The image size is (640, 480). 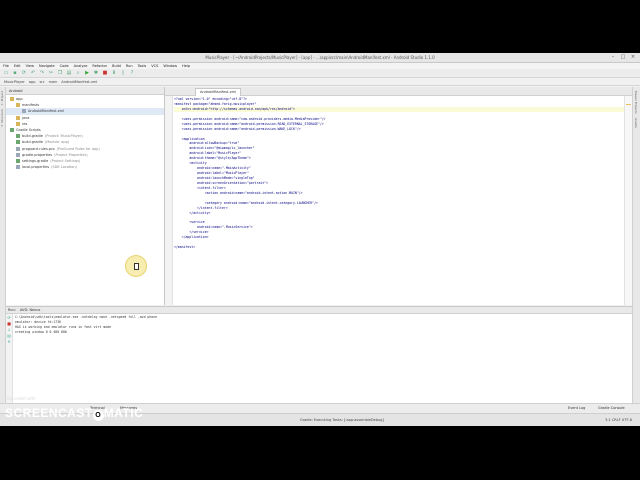 What do you see at coordinates (46, 111) in the screenshot?
I see `tree-item-label: AndroidManifest.xml` at bounding box center [46, 111].